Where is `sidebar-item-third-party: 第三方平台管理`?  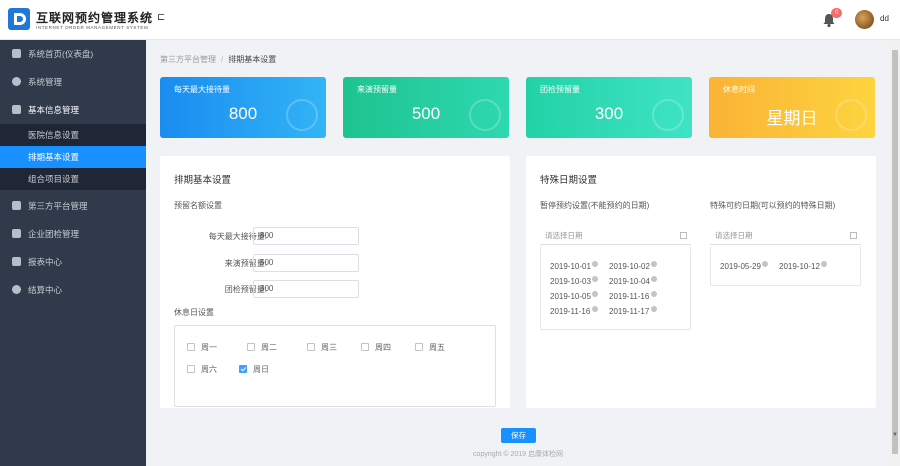 sidebar-item-third-party: 第三方平台管理 is located at coordinates (73, 206).